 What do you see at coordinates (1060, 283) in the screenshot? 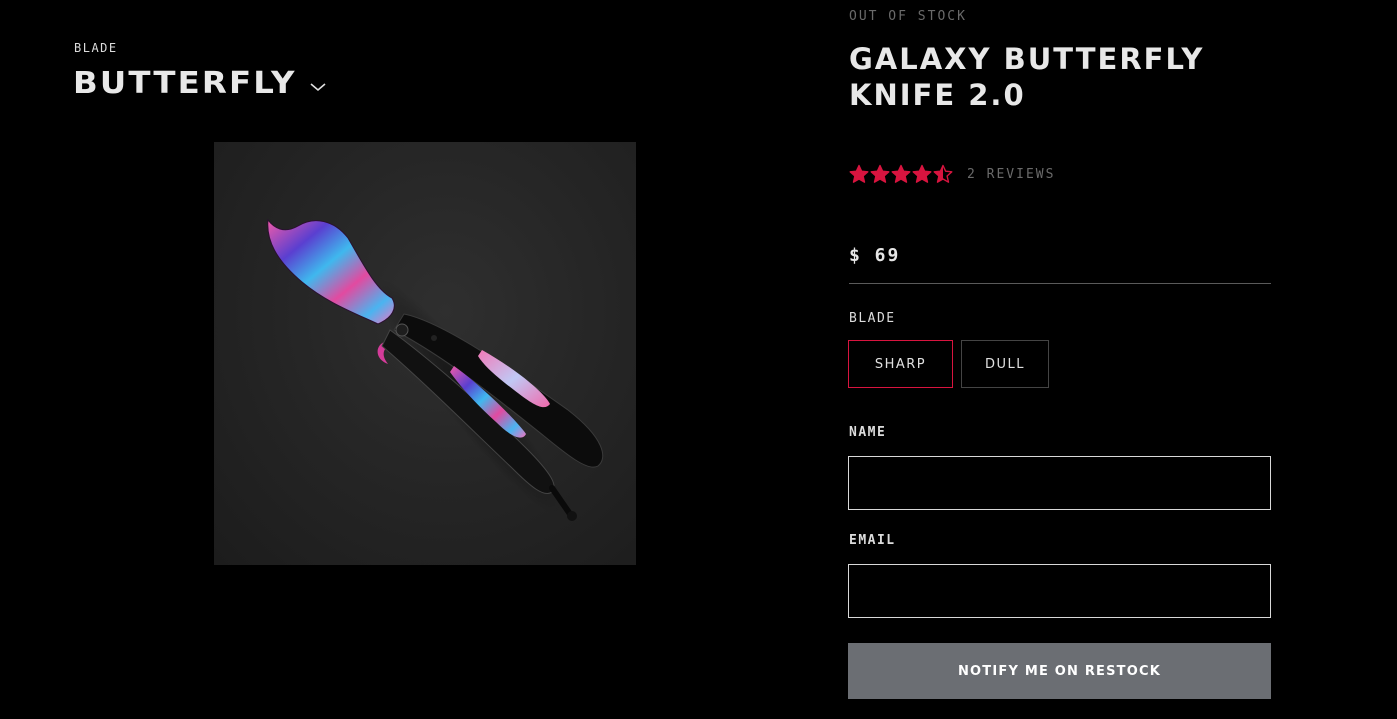
I see `divider` at bounding box center [1060, 283].